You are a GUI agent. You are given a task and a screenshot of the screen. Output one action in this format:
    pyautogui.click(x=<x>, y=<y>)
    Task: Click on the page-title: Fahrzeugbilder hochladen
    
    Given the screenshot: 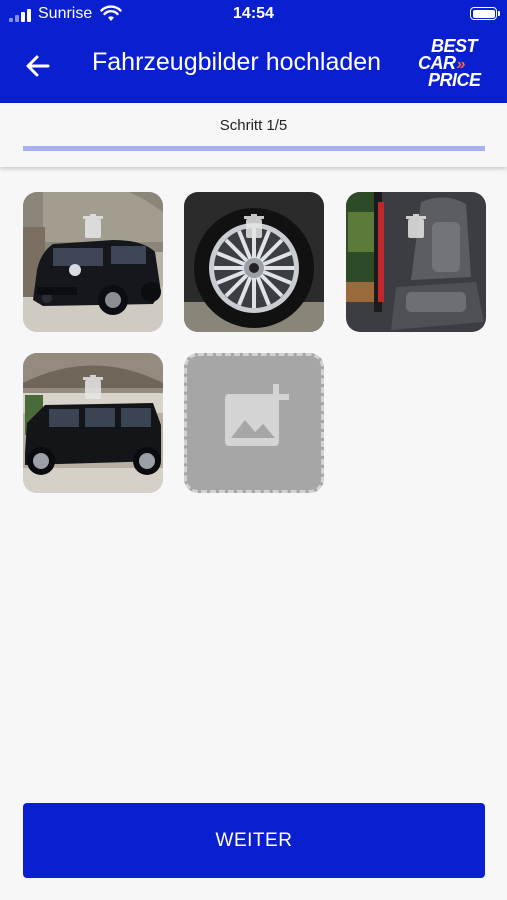 What is the action you would take?
    pyautogui.click(x=237, y=62)
    